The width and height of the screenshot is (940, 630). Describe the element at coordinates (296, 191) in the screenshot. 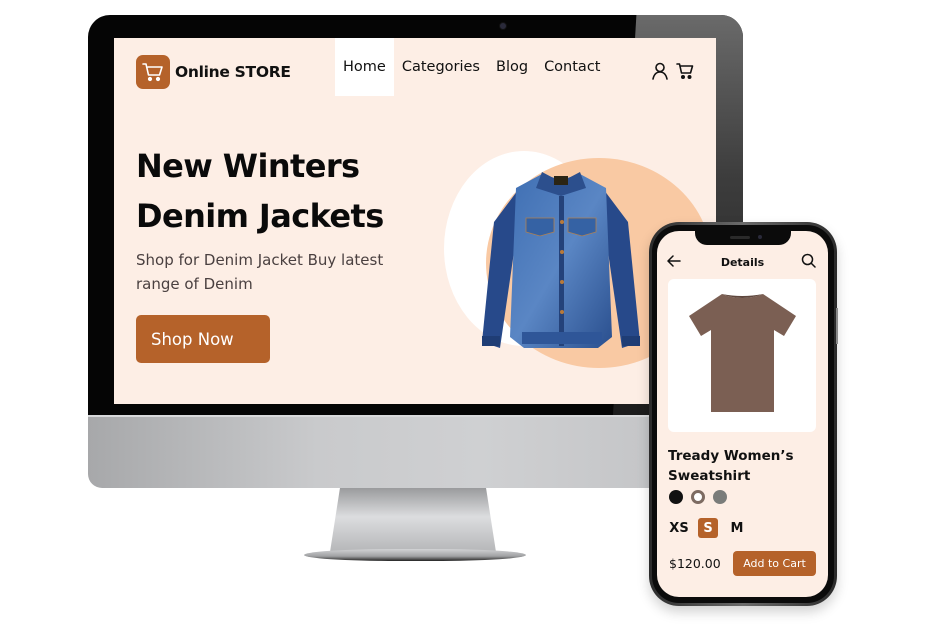

I see `hero-title: New Winters Denim Jackets` at that location.